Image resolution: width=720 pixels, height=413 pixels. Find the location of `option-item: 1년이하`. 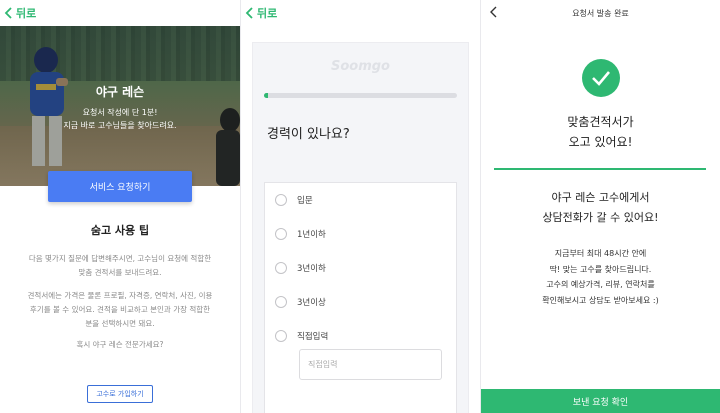

option-item: 1년이하 is located at coordinates (360, 234).